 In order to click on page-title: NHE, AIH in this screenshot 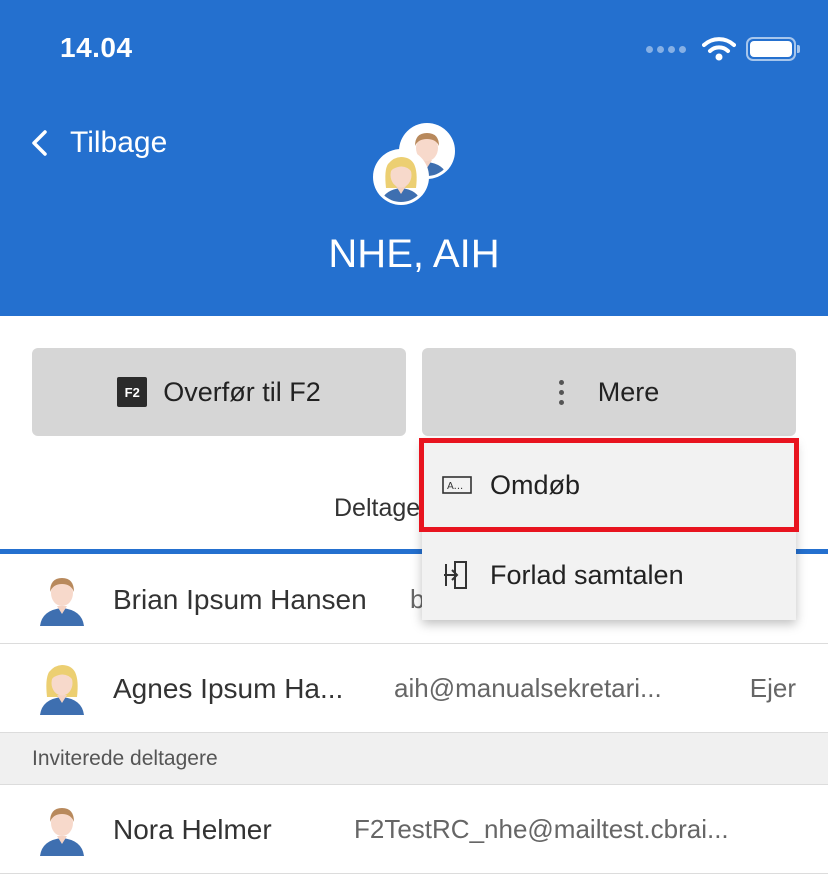, I will do `click(414, 254)`.